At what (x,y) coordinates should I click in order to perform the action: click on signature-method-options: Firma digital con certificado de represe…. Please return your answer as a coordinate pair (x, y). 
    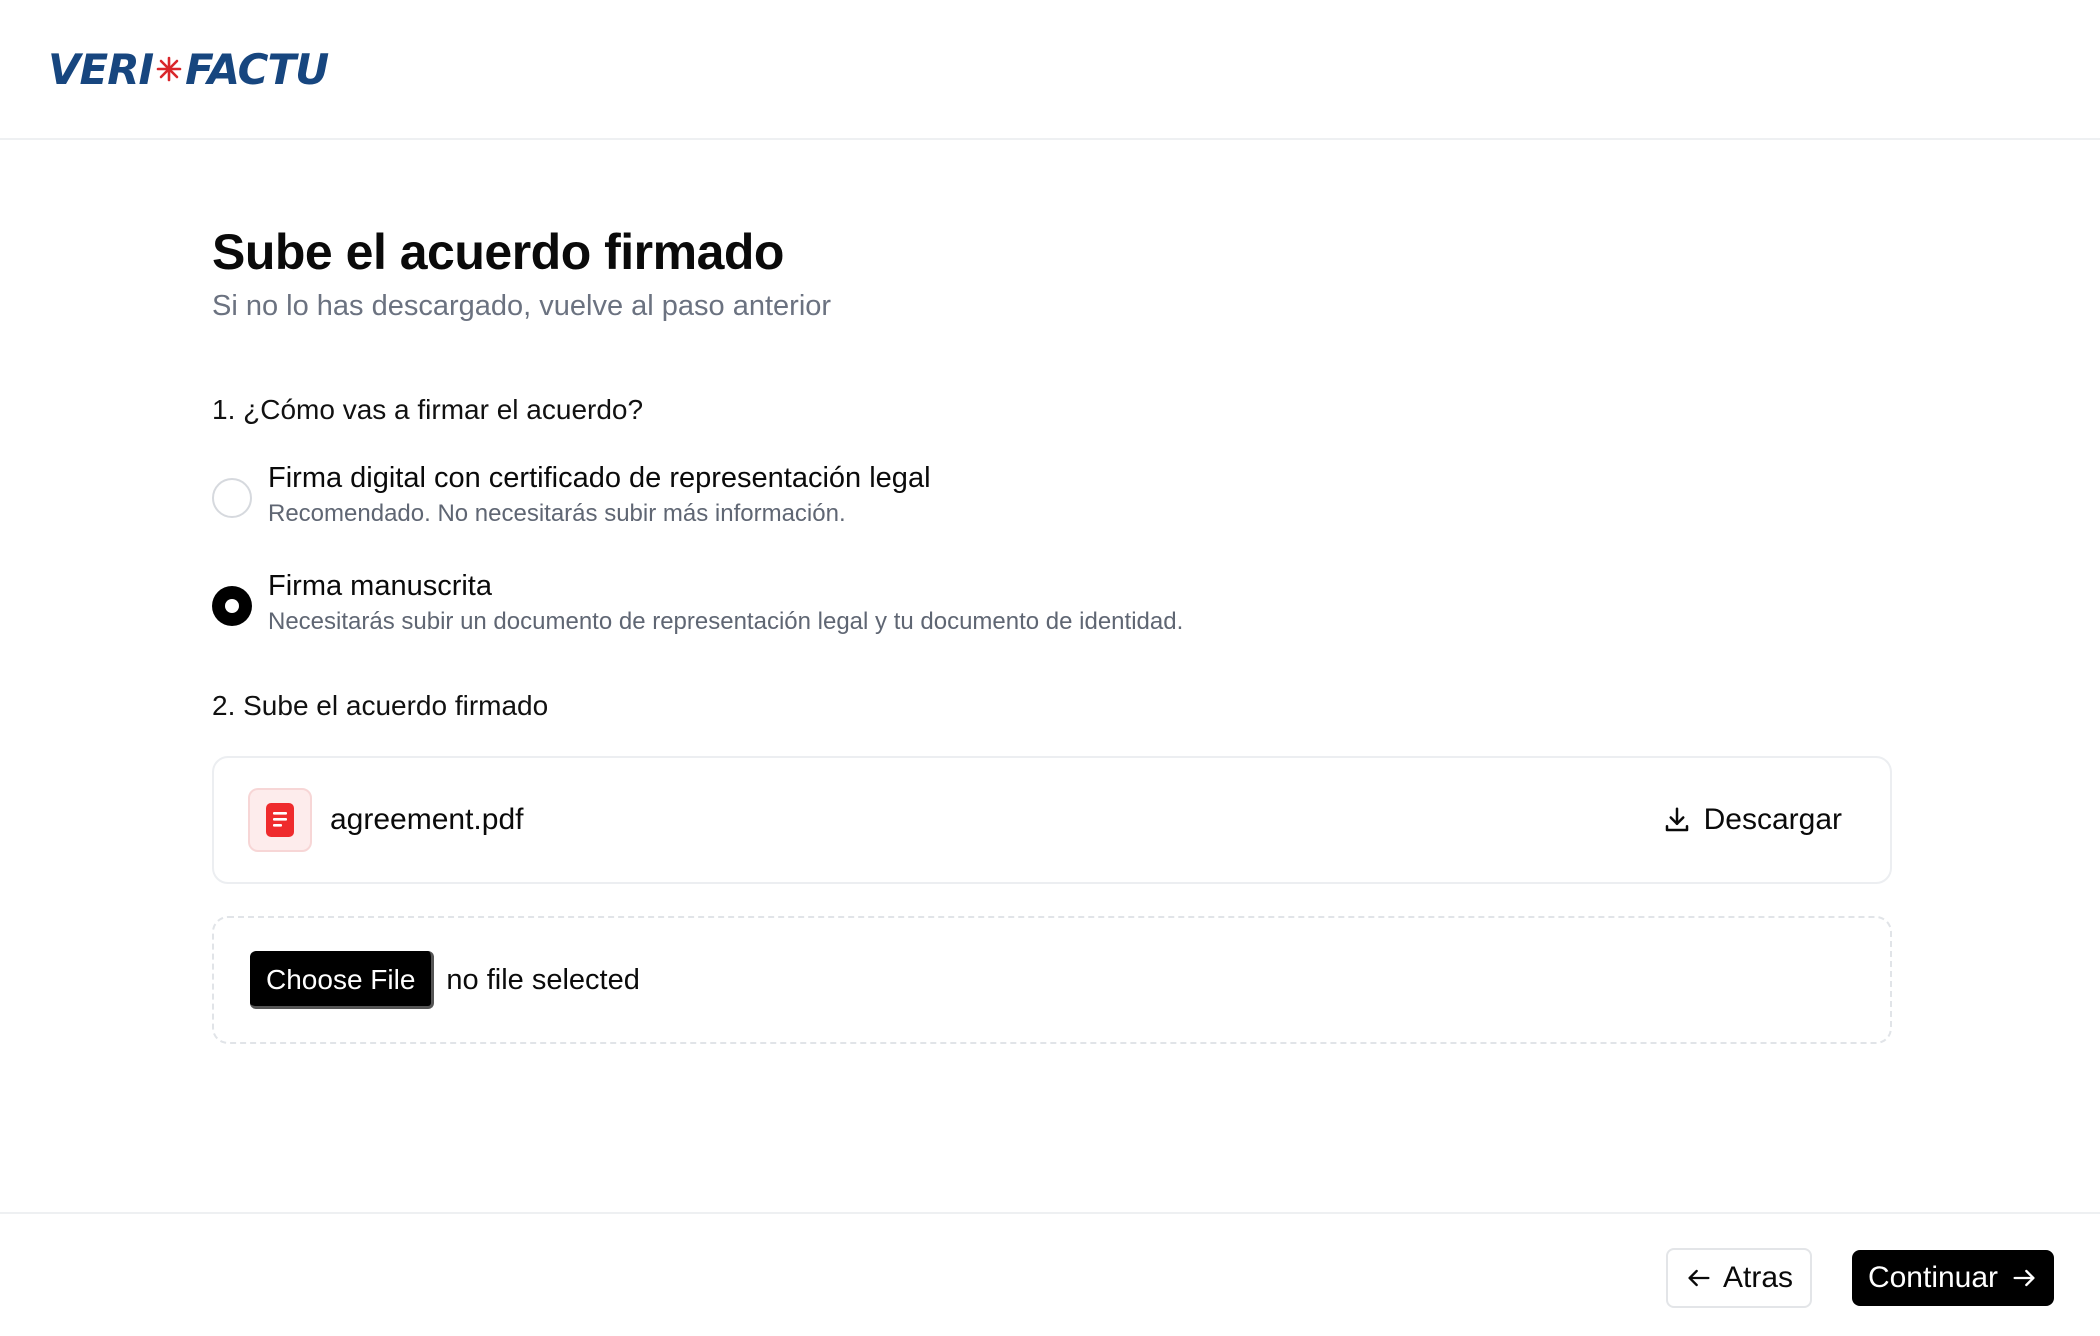
    Looking at the image, I should click on (1052, 548).